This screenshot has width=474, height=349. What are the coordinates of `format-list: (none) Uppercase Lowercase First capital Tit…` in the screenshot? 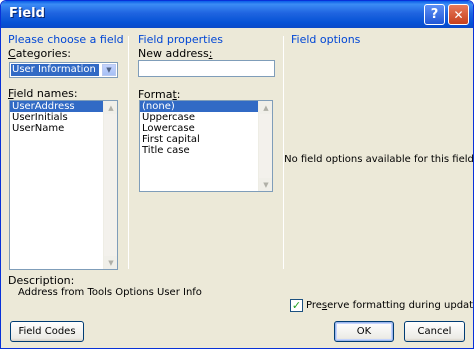 It's located at (206, 146).